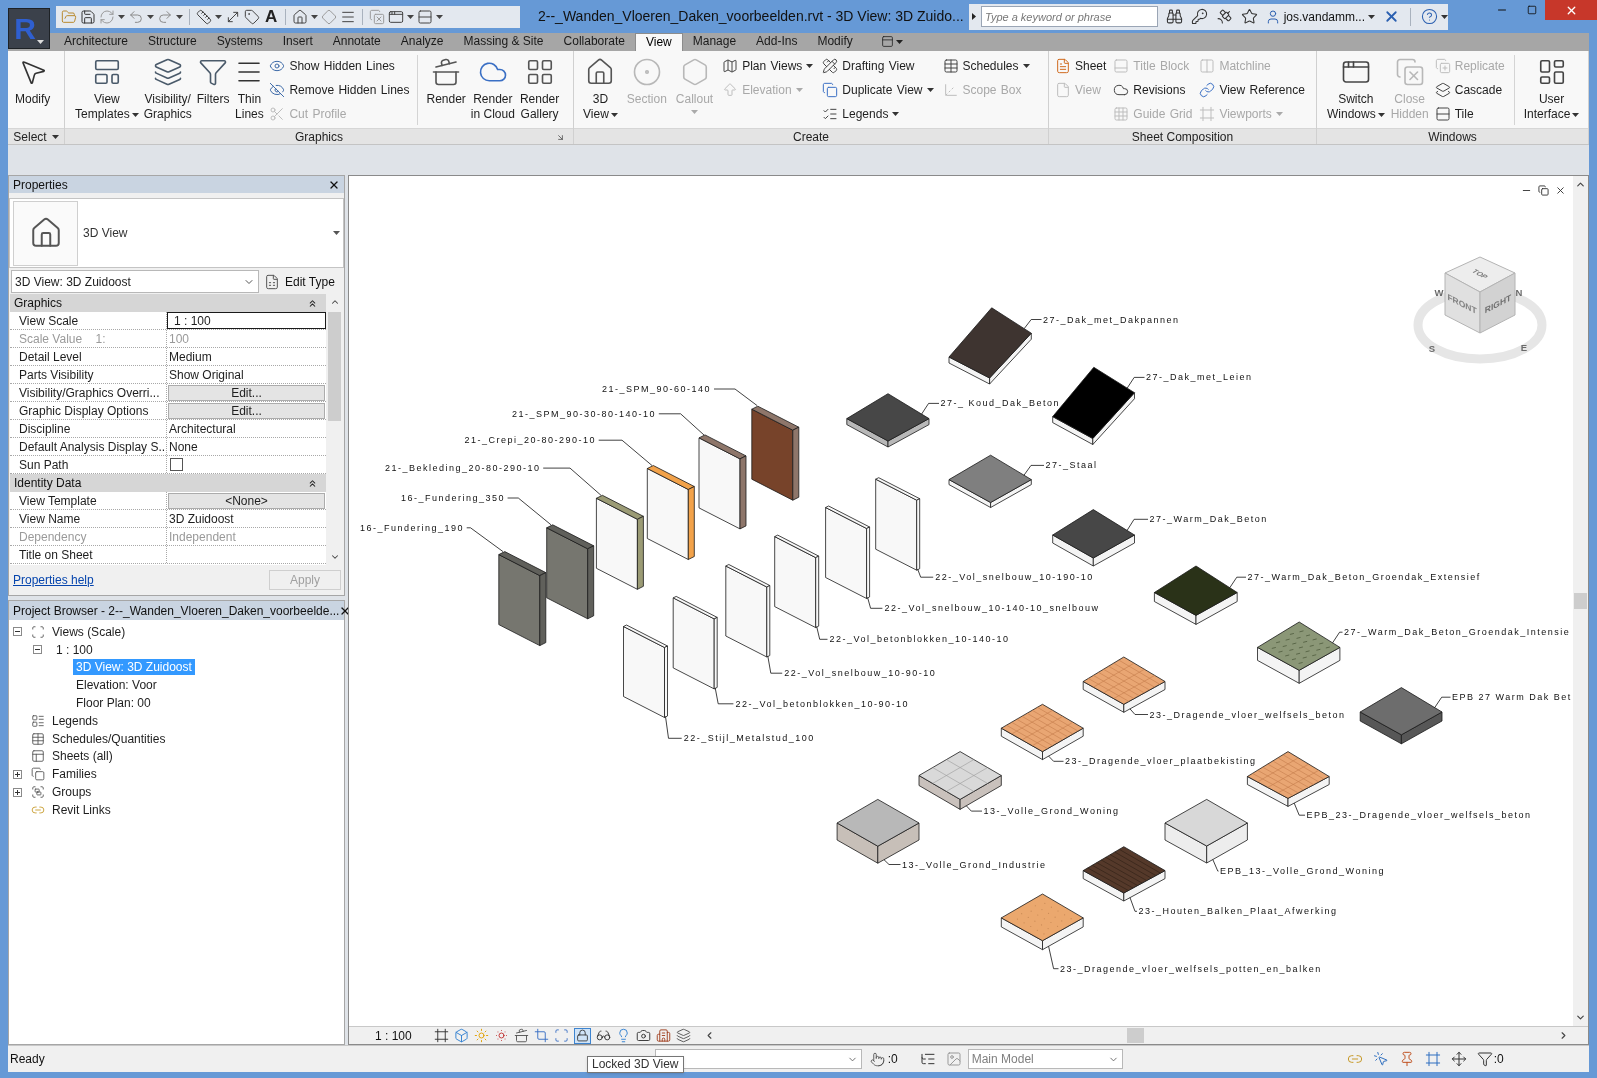 This screenshot has height=1078, width=1597. Describe the element at coordinates (252, 16) in the screenshot. I see `tag-icon` at that location.